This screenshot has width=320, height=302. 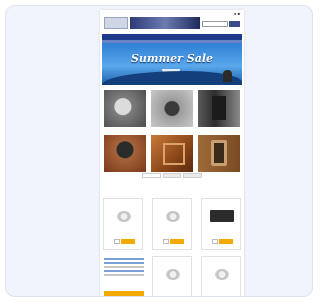 I want to click on product-tabs, so click(x=172, y=175).